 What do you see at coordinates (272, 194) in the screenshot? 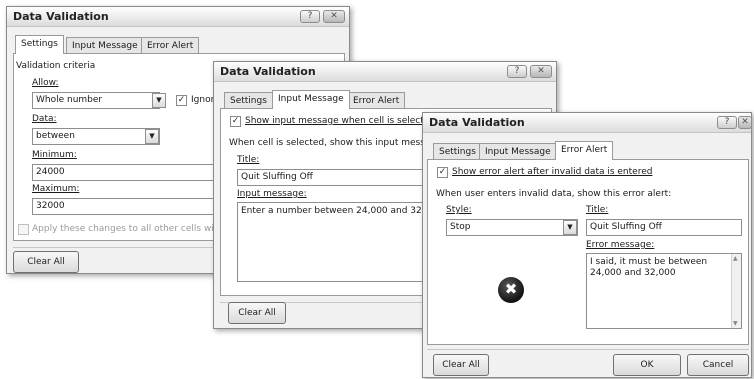
I see `input-message-label: Input message:` at bounding box center [272, 194].